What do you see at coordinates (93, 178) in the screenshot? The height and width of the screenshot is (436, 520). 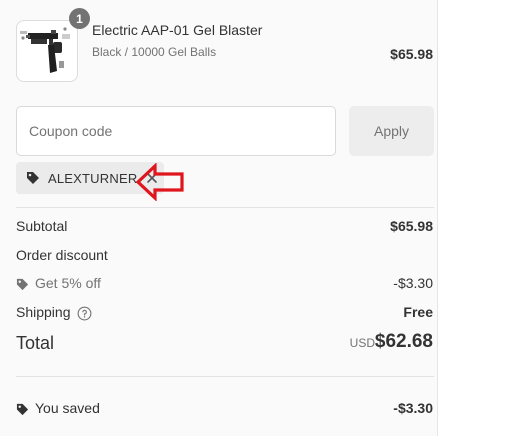 I see `coupon-code-label: ALEXTURNER` at bounding box center [93, 178].